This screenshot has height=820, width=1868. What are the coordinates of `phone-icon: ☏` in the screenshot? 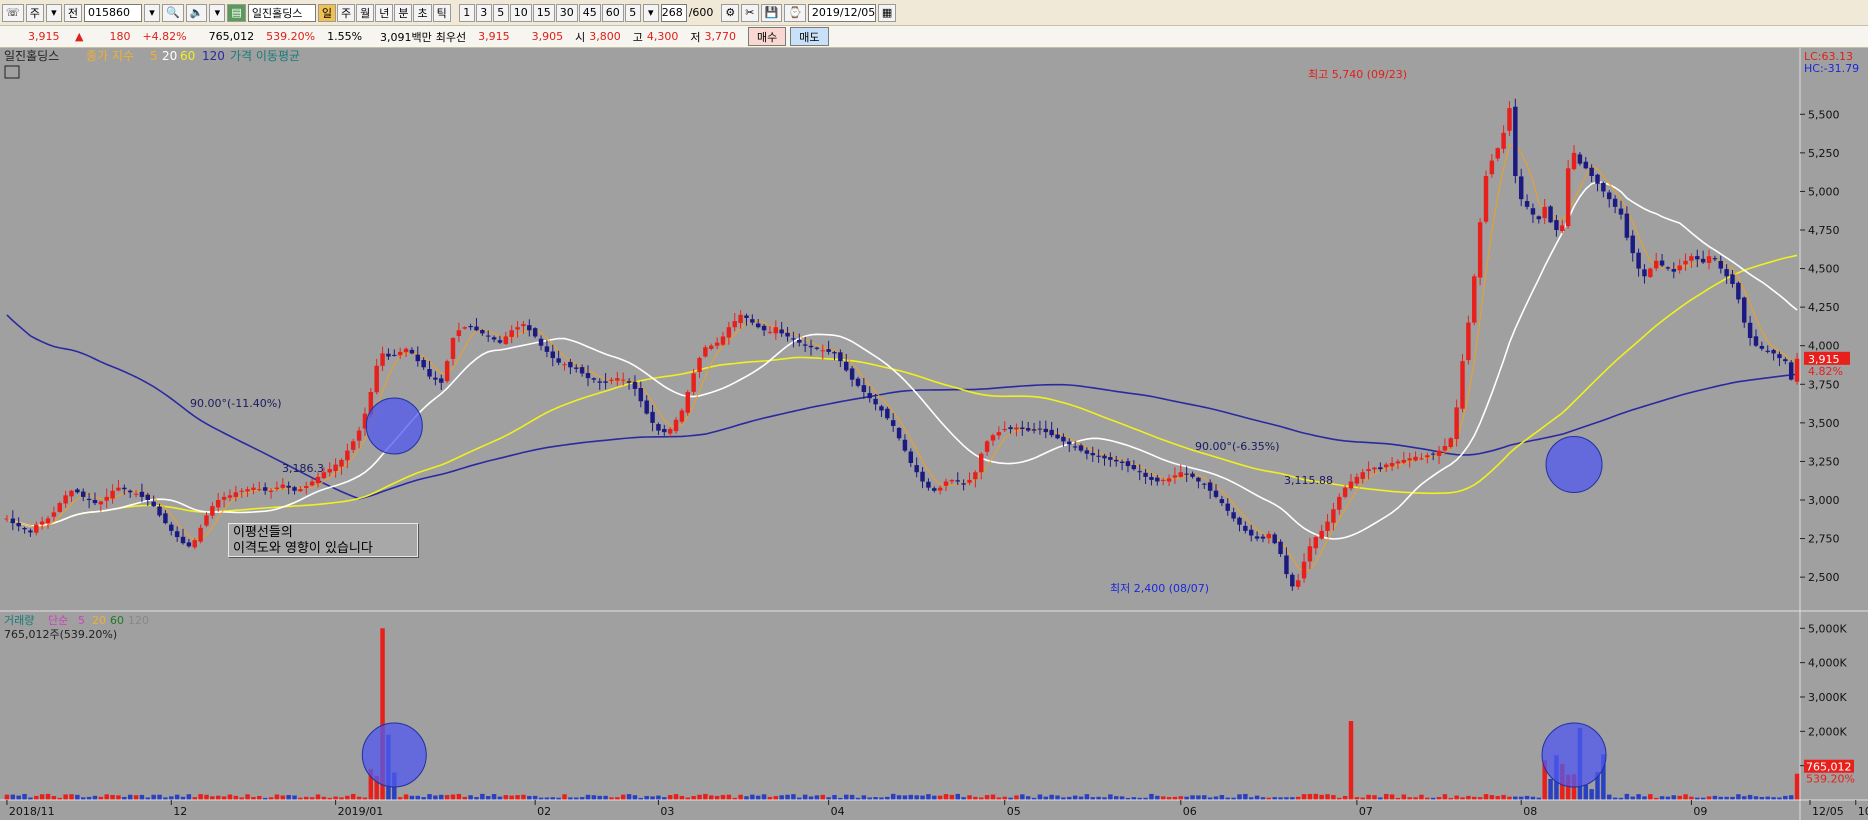 It's located at (13, 12).